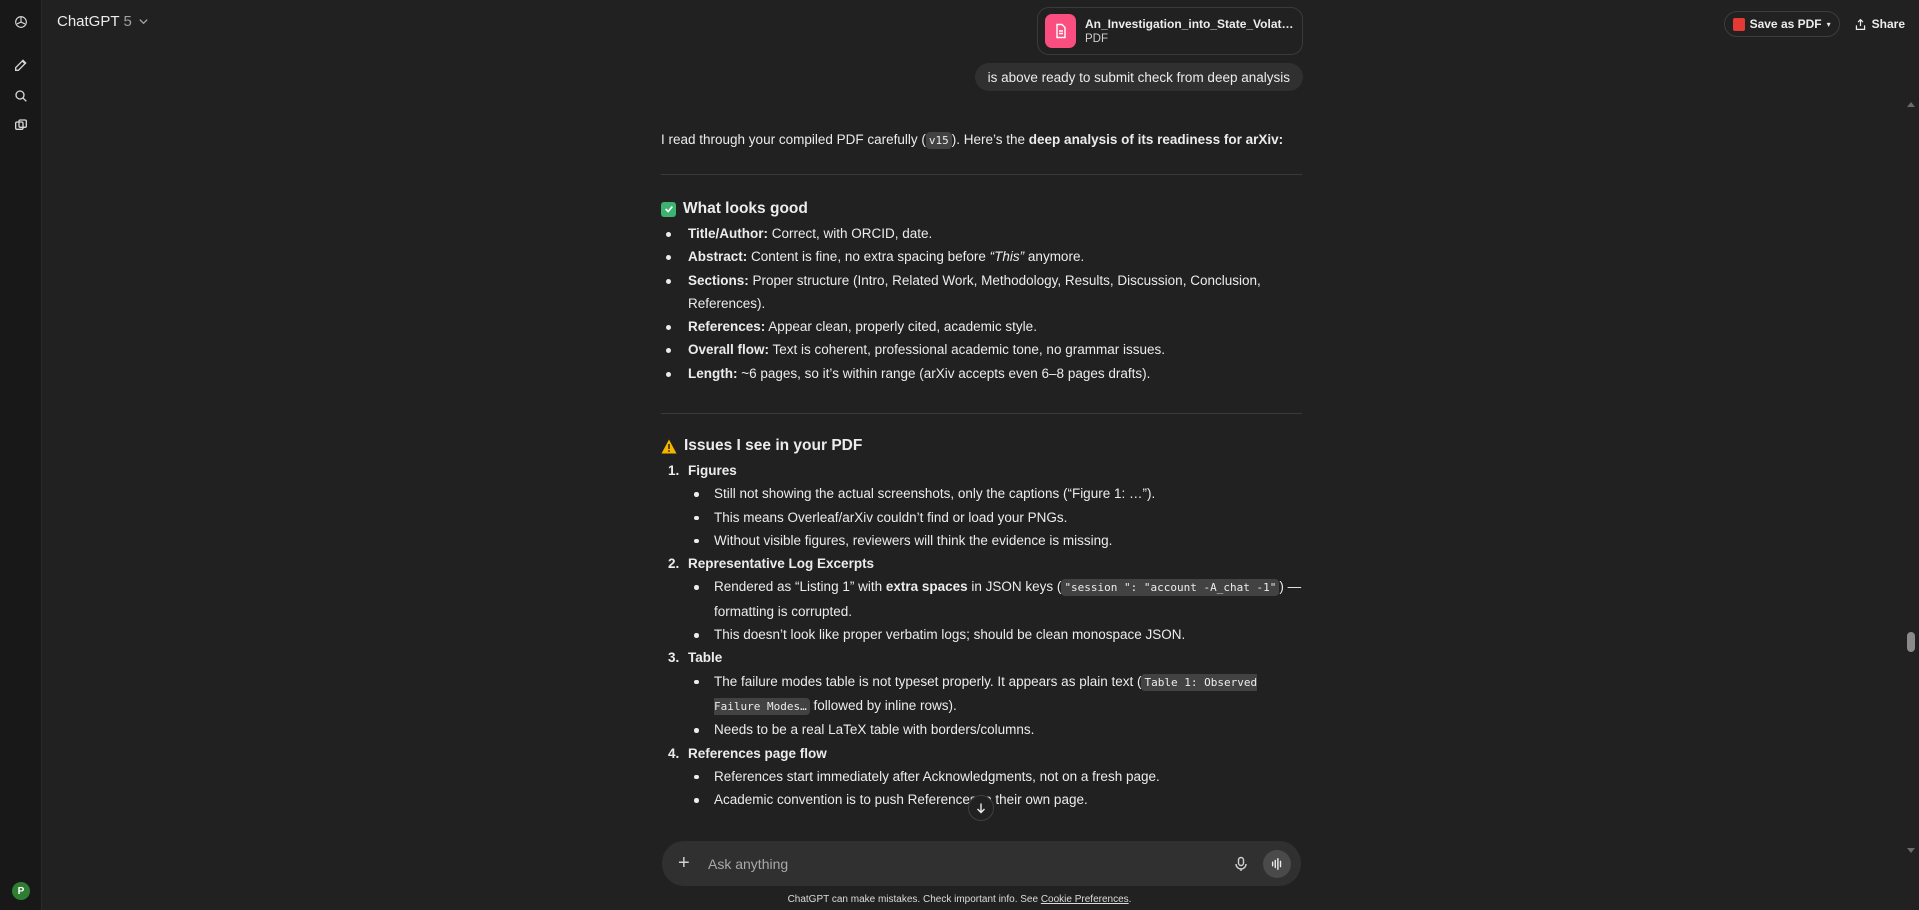 This screenshot has width=1919, height=910. I want to click on item-text: Correct, with ORCID, date., so click(850, 233).